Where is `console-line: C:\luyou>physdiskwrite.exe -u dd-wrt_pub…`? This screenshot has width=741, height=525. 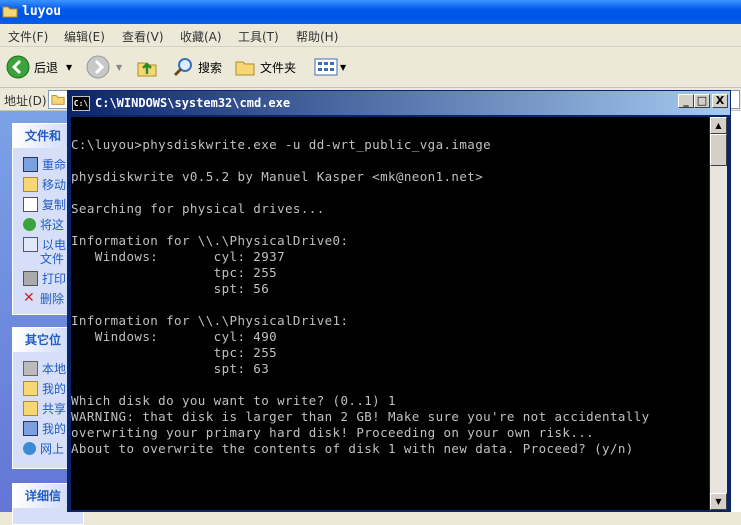
console-line: C:\luyou>physdiskwrite.exe -u dd-wrt_pub… is located at coordinates (281, 144).